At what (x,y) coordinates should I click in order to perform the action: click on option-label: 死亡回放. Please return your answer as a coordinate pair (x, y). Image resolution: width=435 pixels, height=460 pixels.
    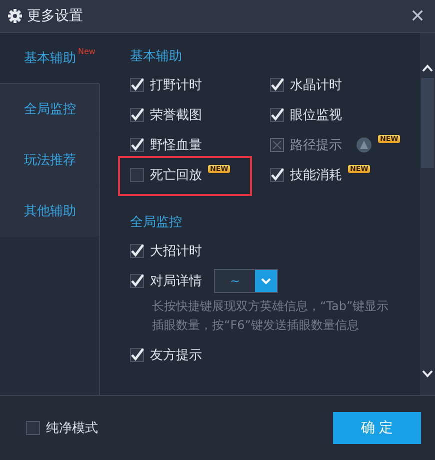
    Looking at the image, I should click on (176, 175).